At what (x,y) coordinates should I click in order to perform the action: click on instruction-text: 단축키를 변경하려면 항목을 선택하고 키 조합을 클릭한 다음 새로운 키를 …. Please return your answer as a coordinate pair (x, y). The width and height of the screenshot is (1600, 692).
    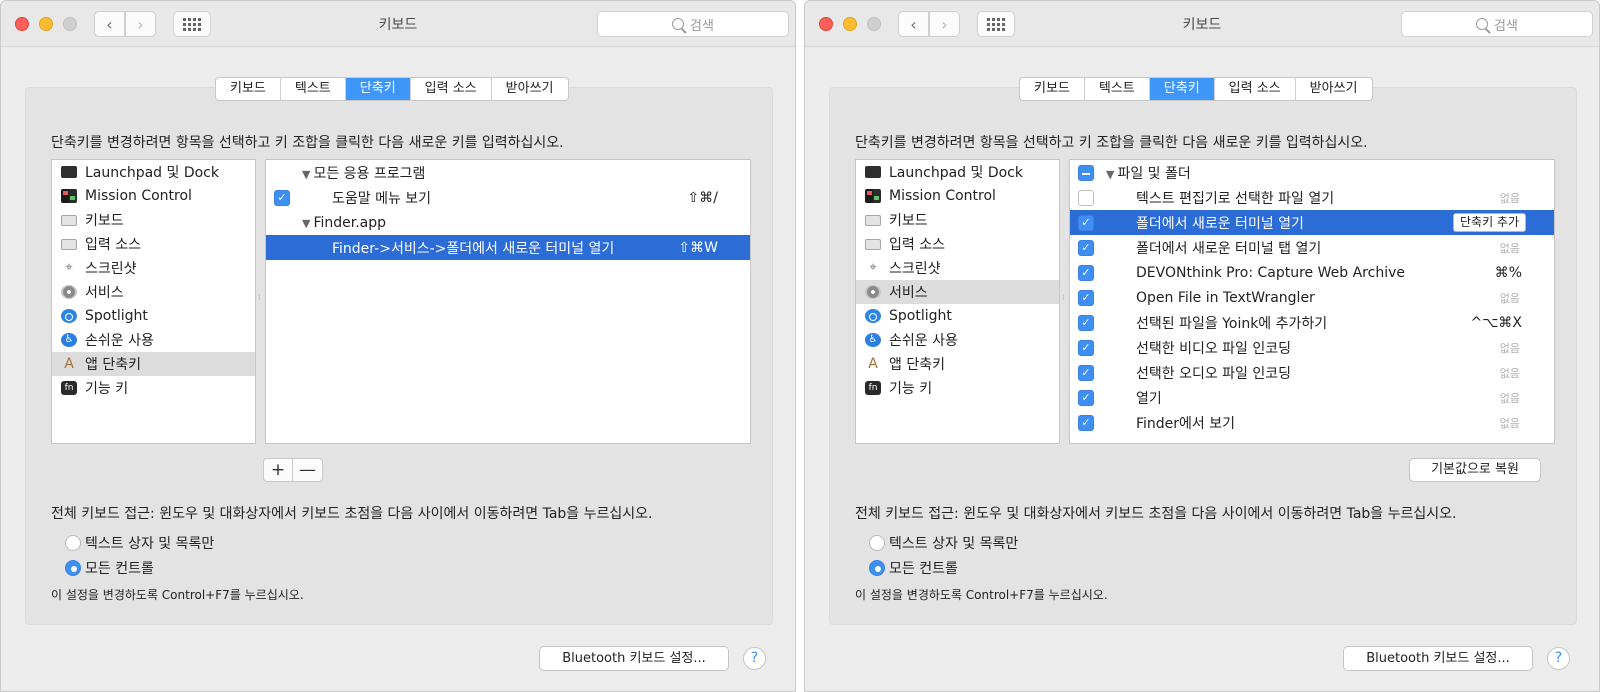
    Looking at the image, I should click on (307, 143).